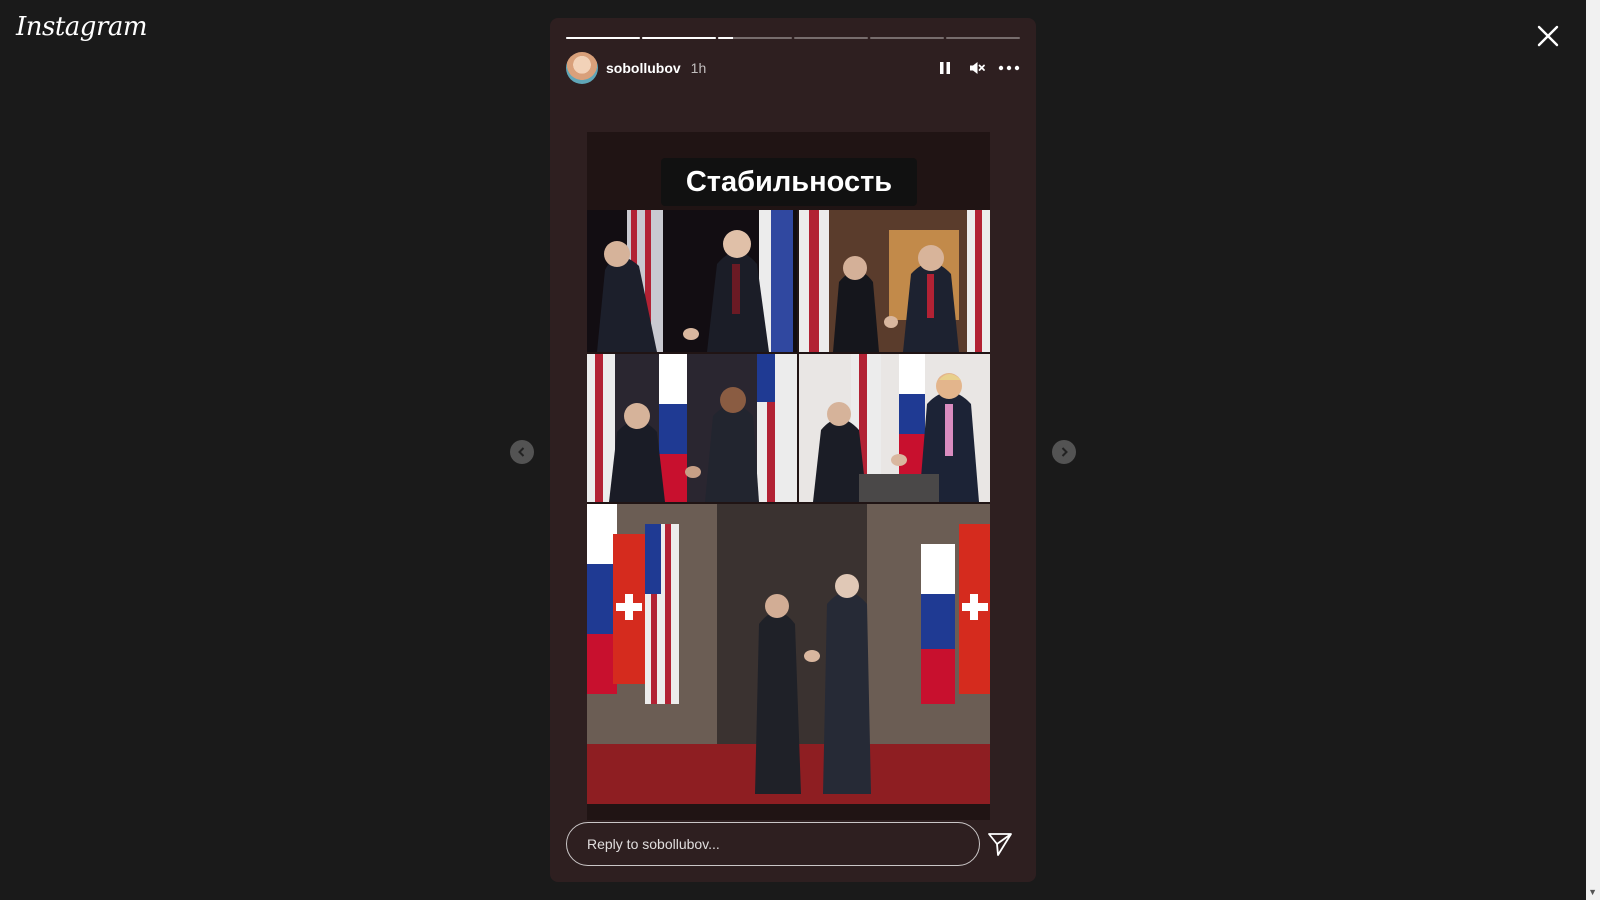 This screenshot has width=1600, height=900. I want to click on story-header: sobollubov 1h, so click(793, 68).